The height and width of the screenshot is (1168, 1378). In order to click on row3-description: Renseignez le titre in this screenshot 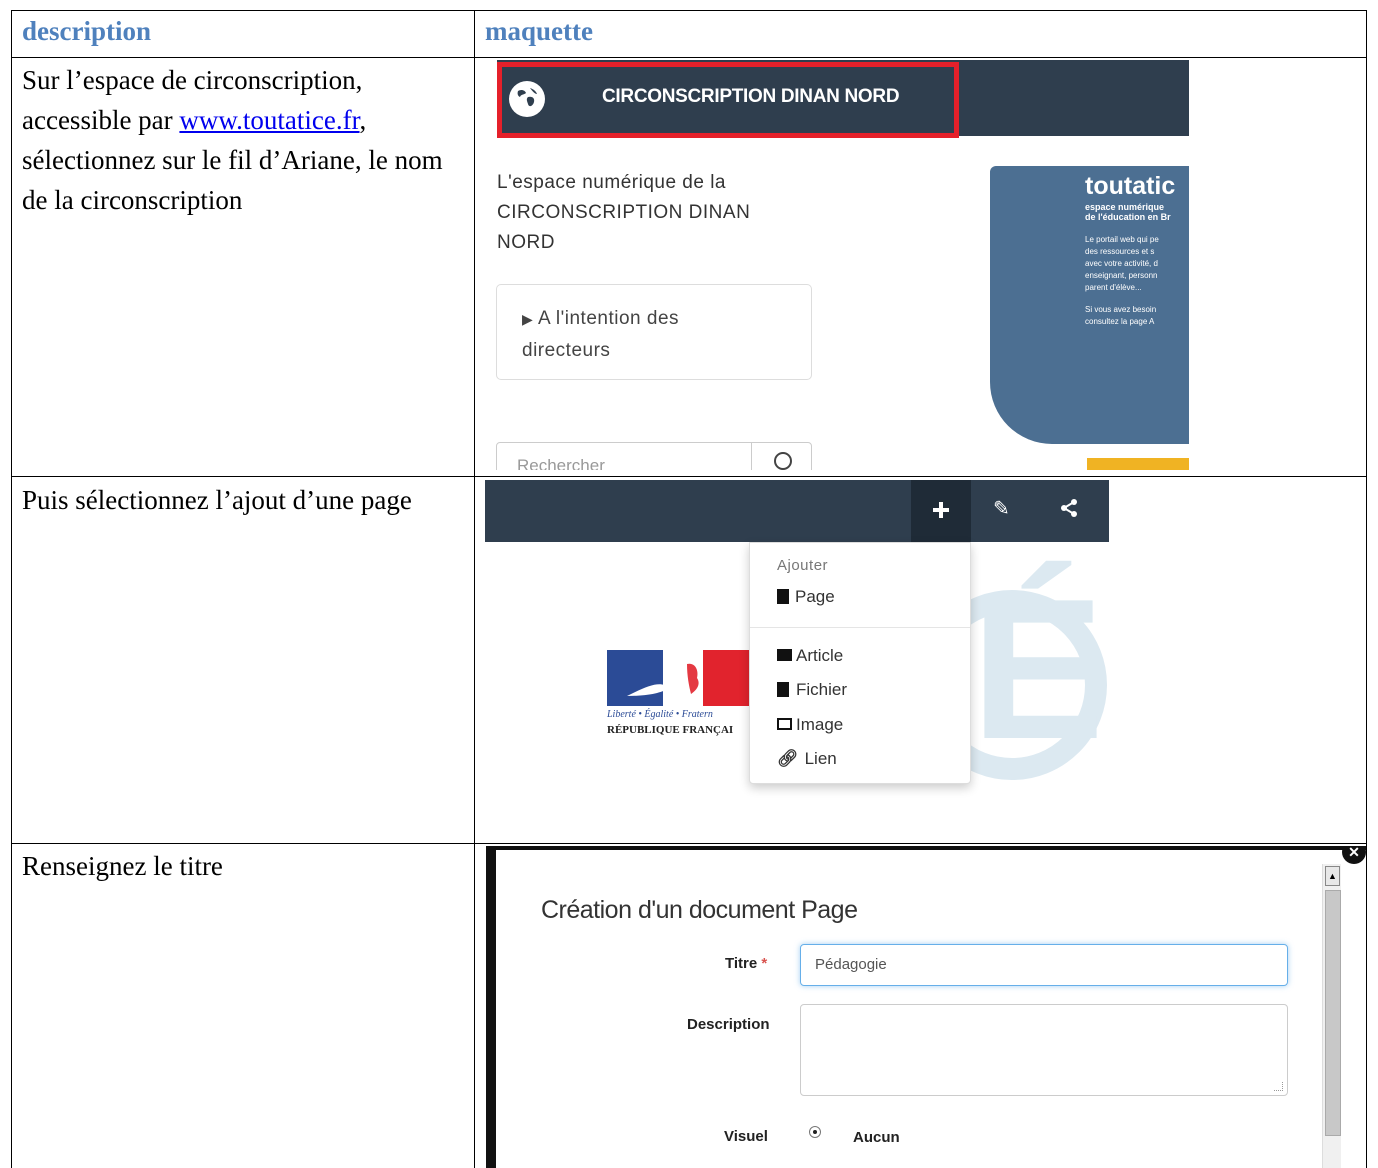, I will do `click(122, 866)`.